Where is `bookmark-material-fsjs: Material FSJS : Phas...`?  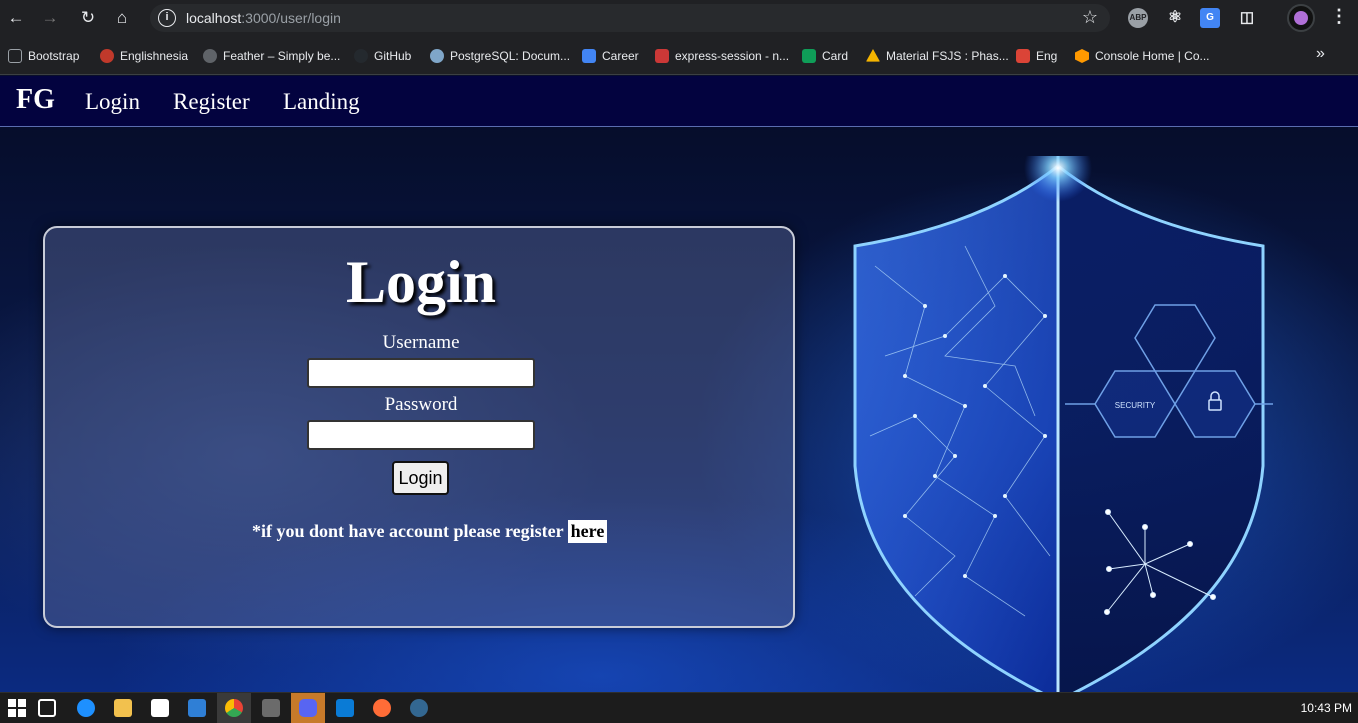
bookmark-material-fsjs: Material FSJS : Phas... is located at coordinates (937, 56).